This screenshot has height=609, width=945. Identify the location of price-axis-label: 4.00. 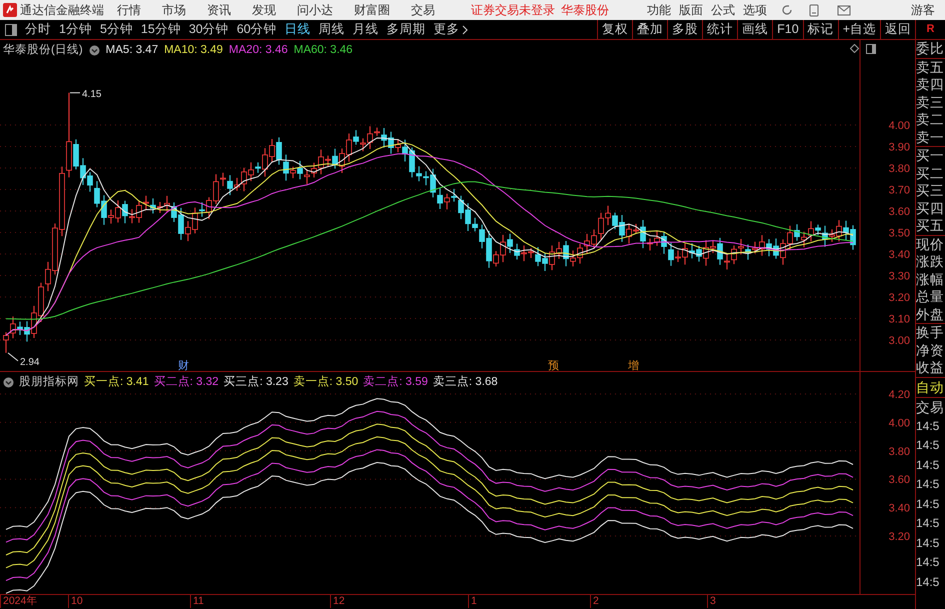
(899, 126).